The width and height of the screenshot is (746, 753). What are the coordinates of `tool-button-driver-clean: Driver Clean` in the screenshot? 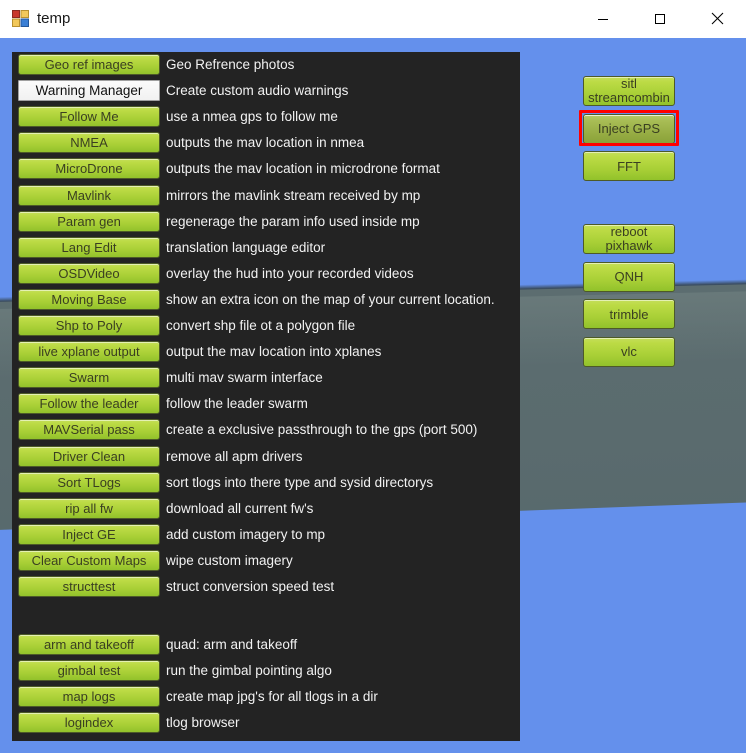 It's located at (89, 456).